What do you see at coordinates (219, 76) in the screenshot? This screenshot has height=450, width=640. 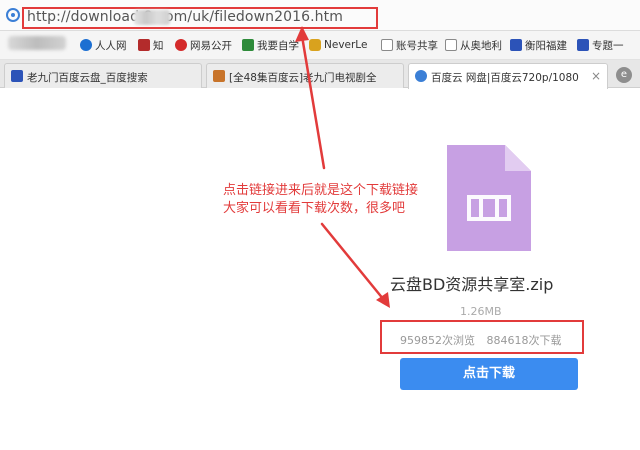 I see `site-icon` at bounding box center [219, 76].